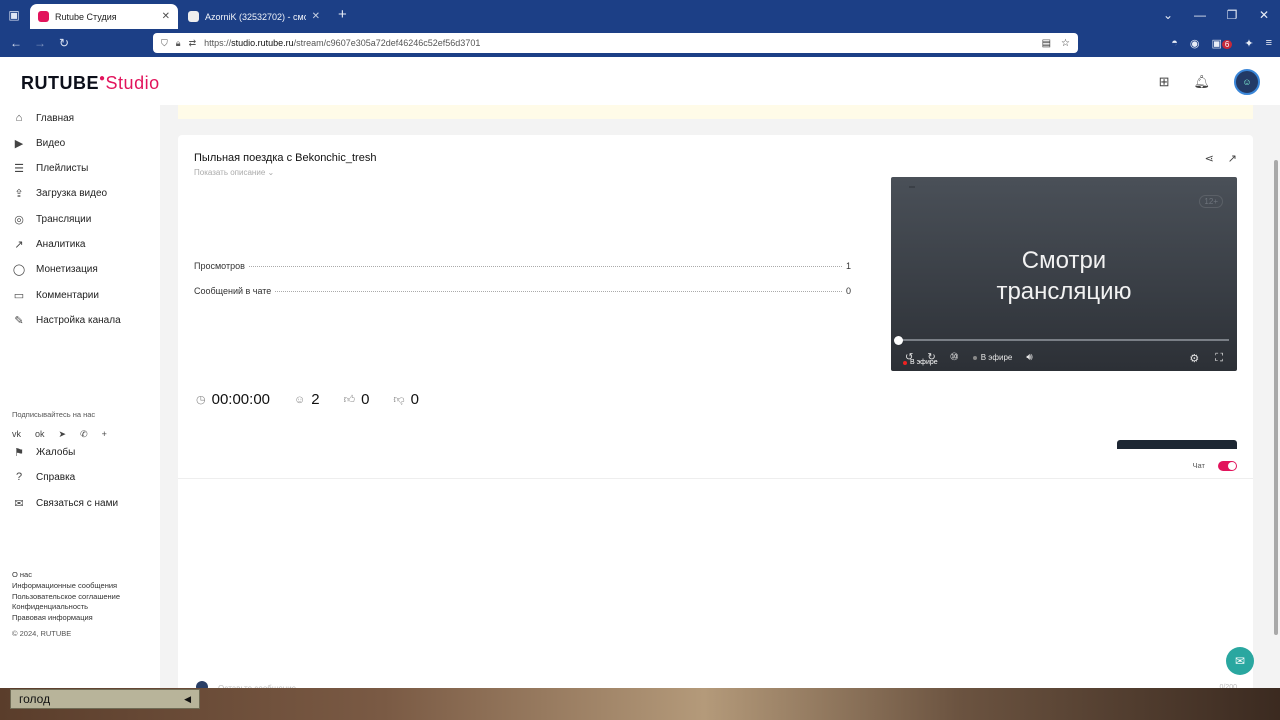  What do you see at coordinates (43, 16) in the screenshot?
I see `rutube-favicon-icon` at bounding box center [43, 16].